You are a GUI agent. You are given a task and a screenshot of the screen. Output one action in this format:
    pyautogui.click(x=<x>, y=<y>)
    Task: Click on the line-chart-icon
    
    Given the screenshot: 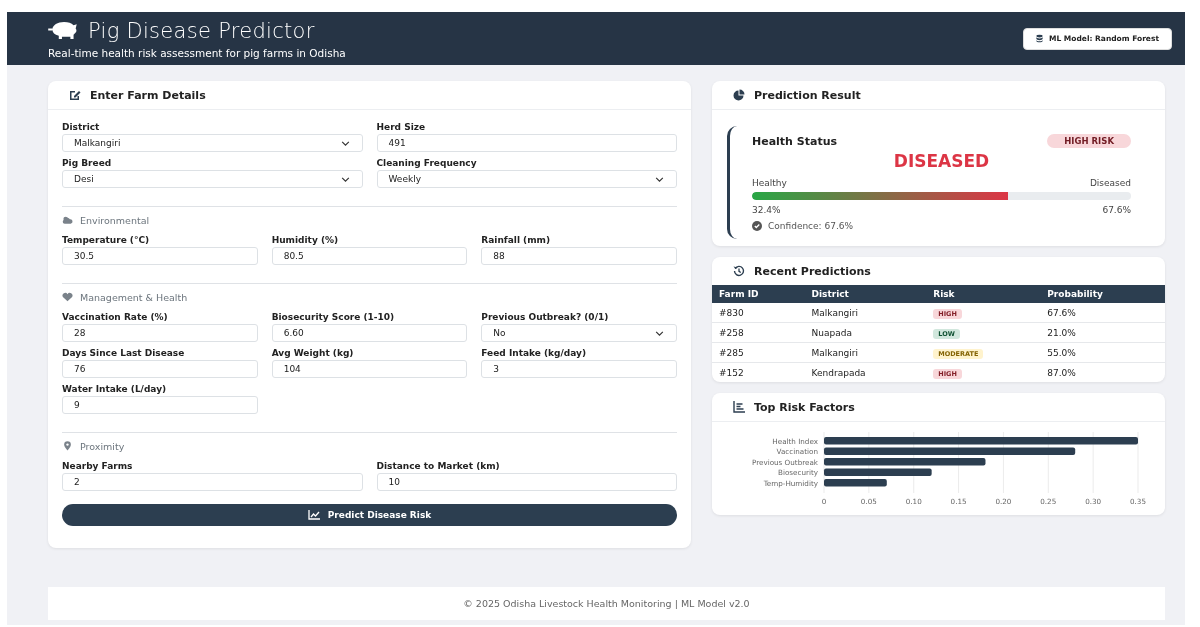 What is the action you would take?
    pyautogui.click(x=313, y=515)
    